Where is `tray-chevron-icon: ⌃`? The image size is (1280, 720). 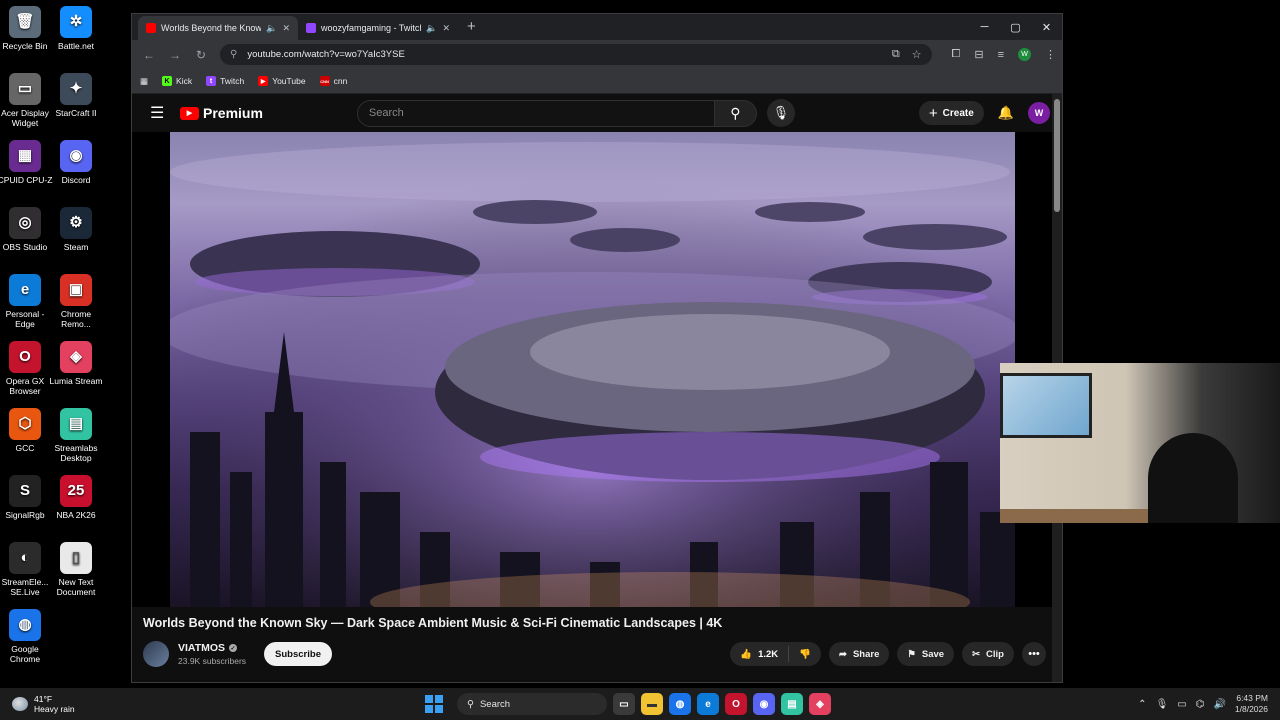 tray-chevron-icon: ⌃ is located at coordinates (1142, 704).